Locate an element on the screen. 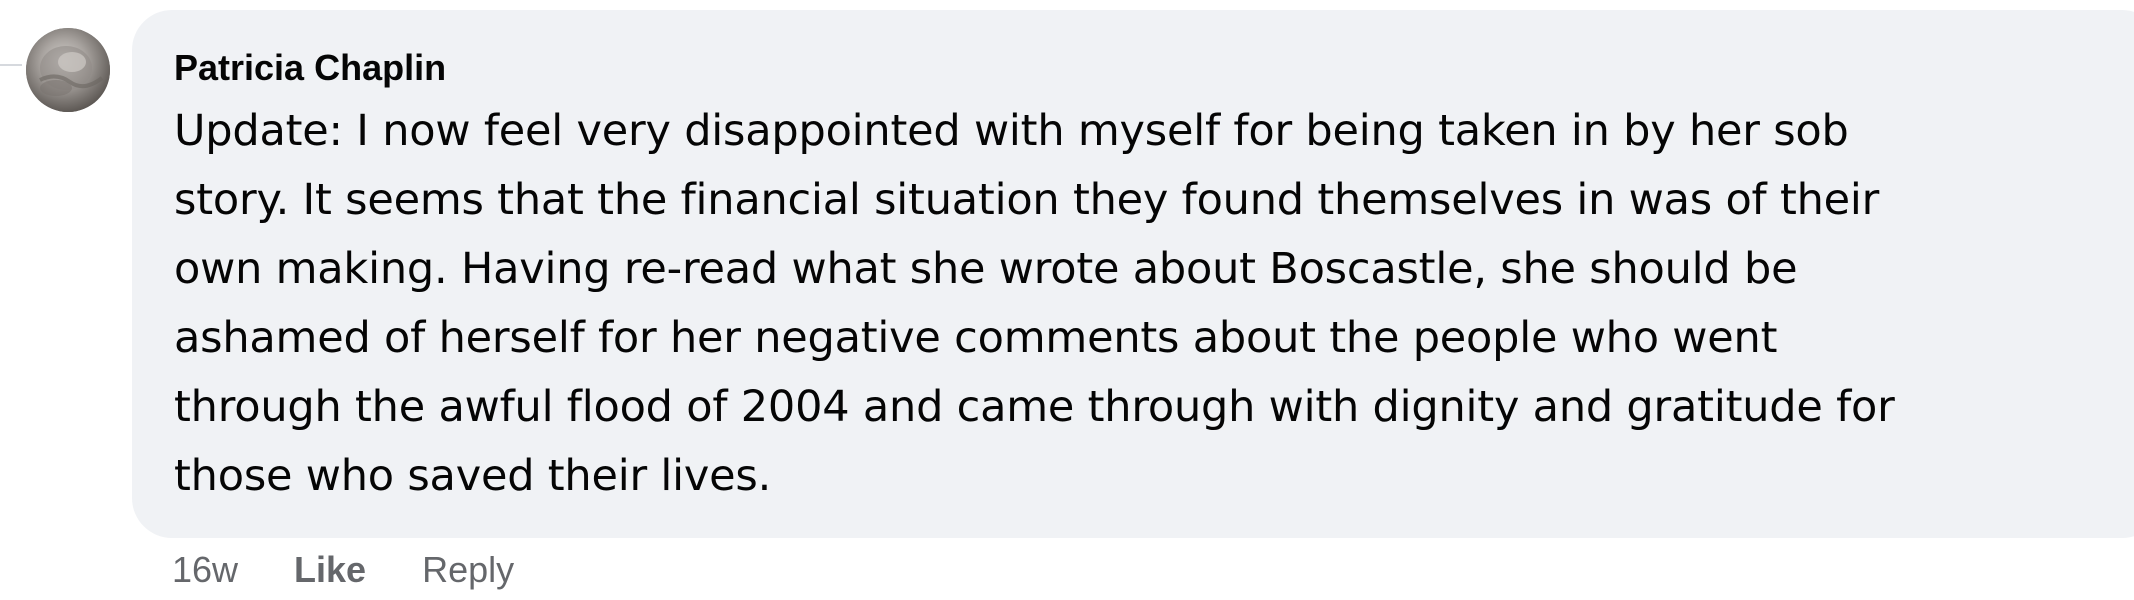 The width and height of the screenshot is (2134, 600). comment-author-name: Patricia Chaplin is located at coordinates (310, 68).